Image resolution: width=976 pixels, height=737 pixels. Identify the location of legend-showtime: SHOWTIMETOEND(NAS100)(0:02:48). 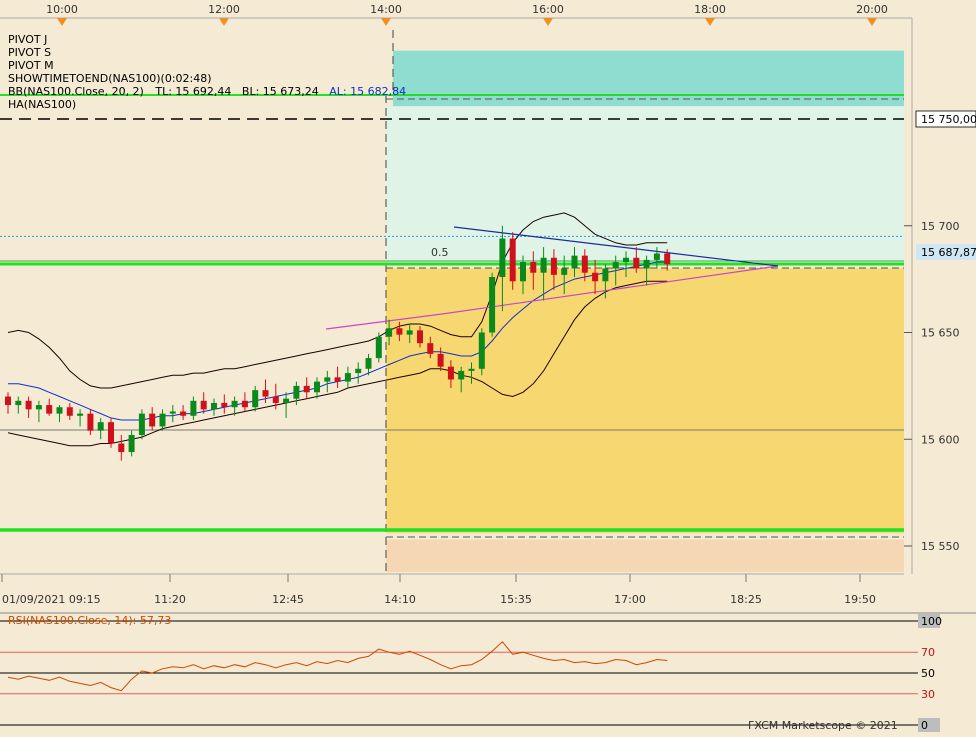
(110, 78).